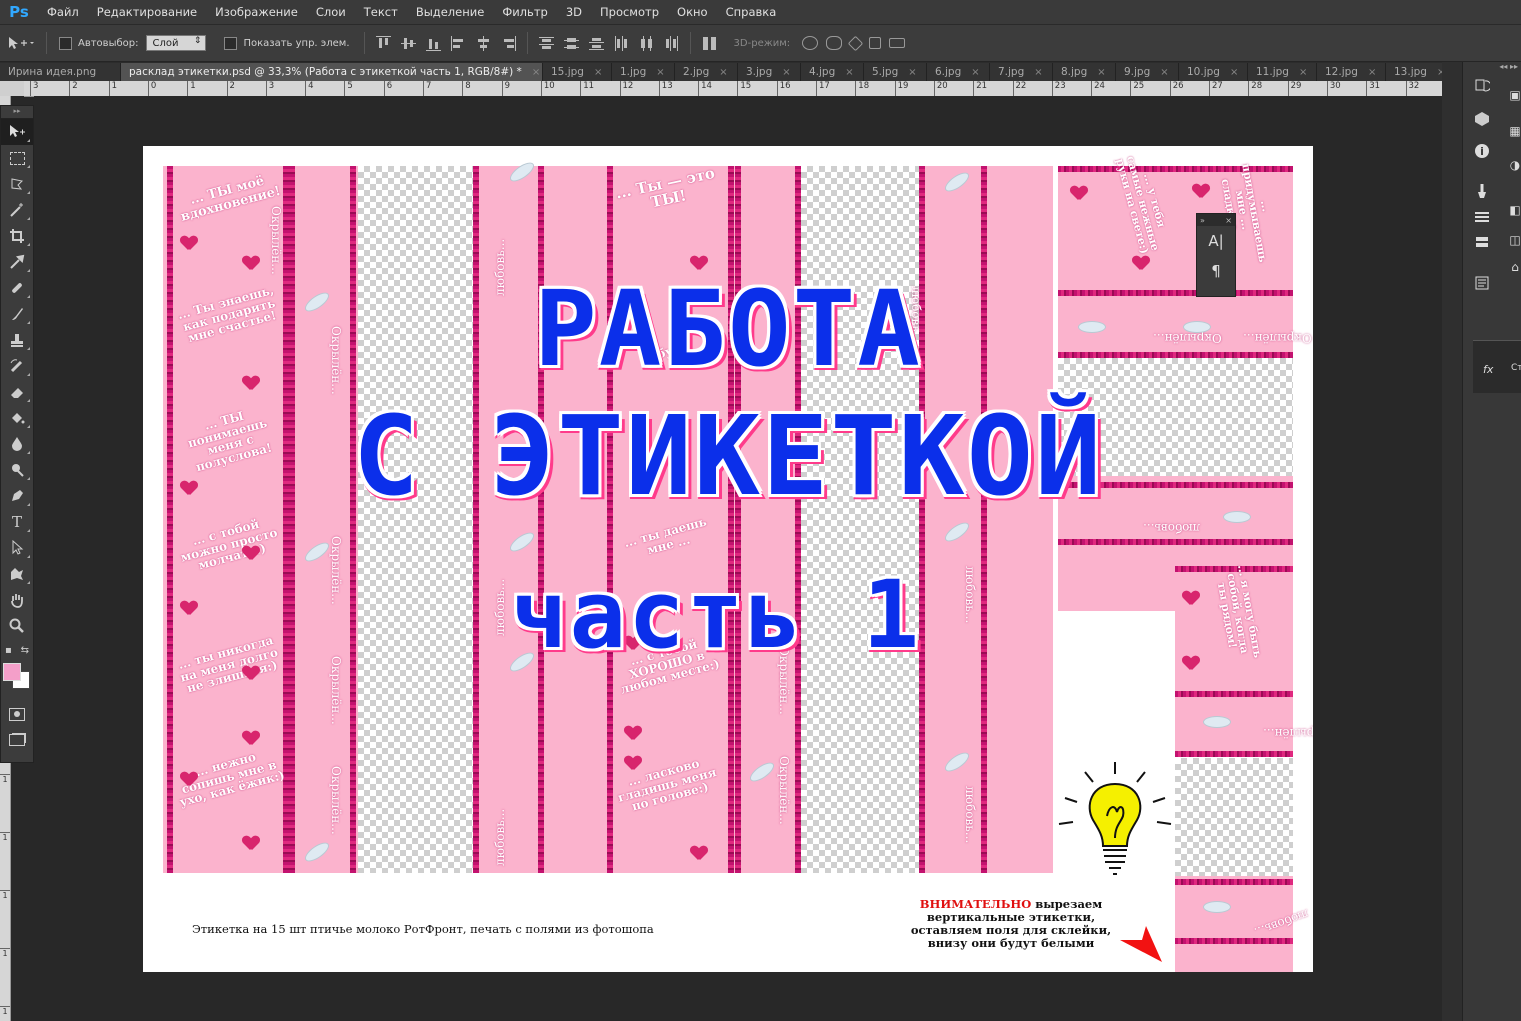 Image resolution: width=1521 pixels, height=1021 pixels. Describe the element at coordinates (17, 262) in the screenshot. I see `eyedropper-tool-icon` at that location.